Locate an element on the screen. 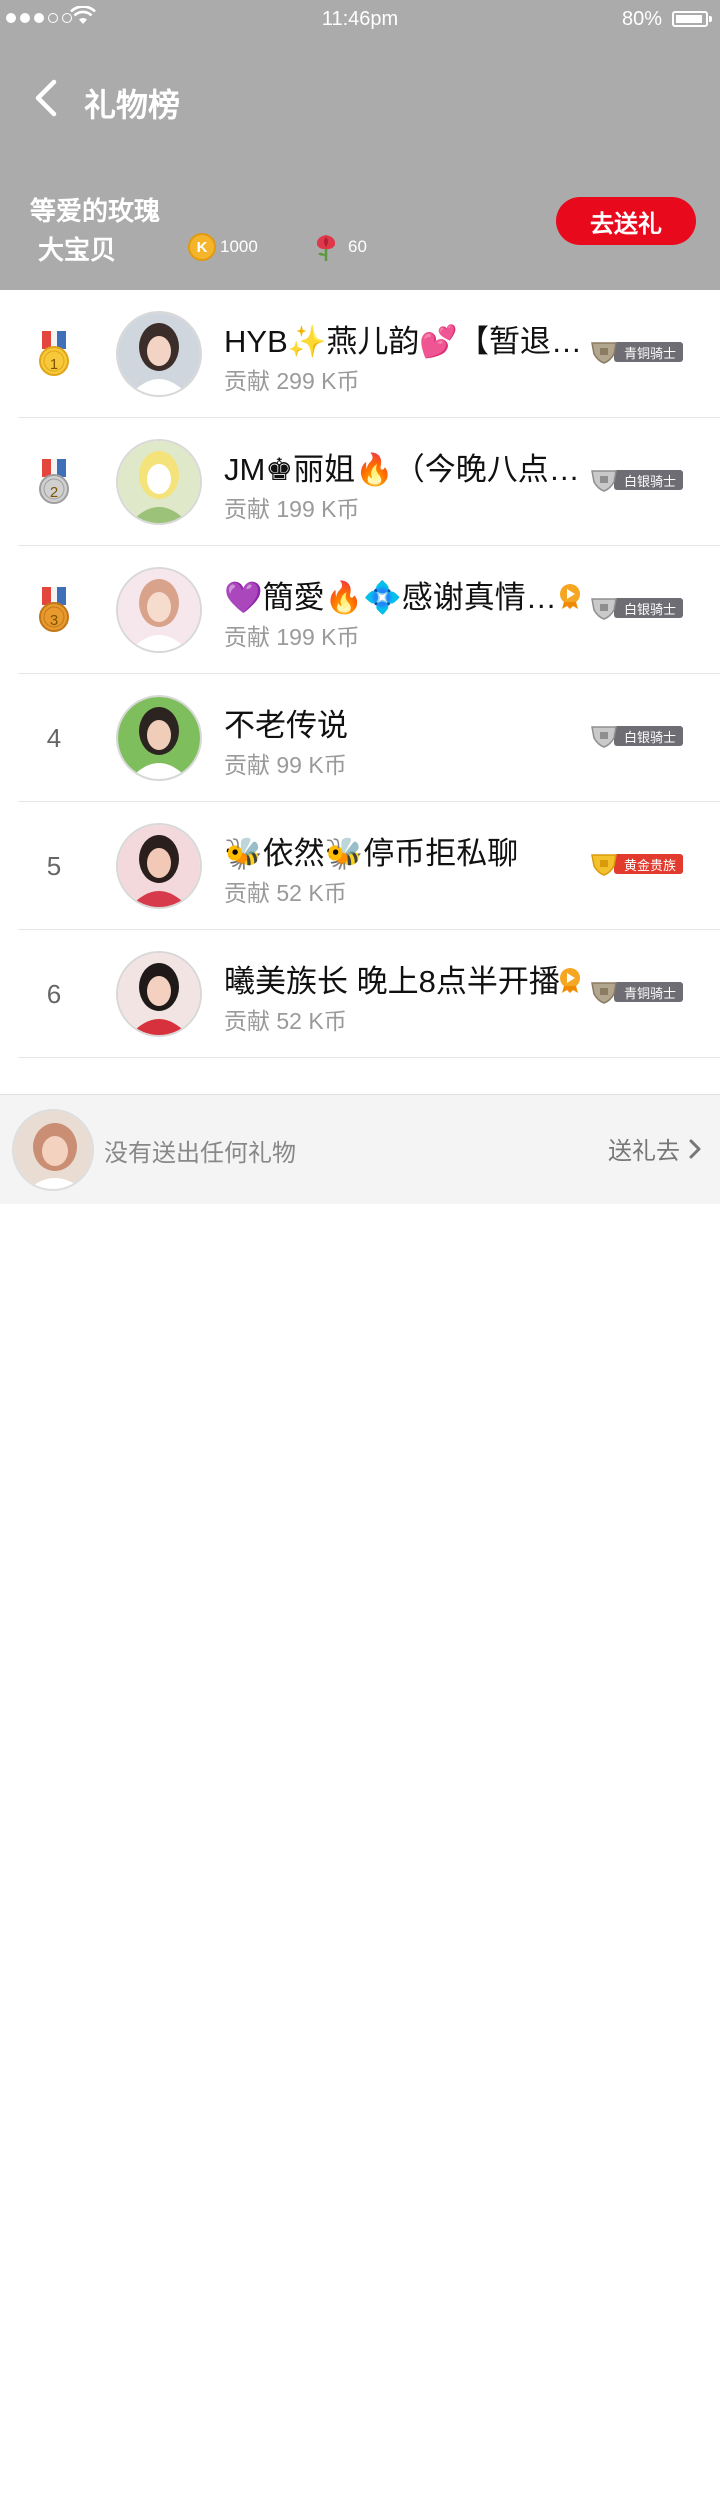 The width and height of the screenshot is (720, 2500). chevron-right-icon is located at coordinates (695, 1148).